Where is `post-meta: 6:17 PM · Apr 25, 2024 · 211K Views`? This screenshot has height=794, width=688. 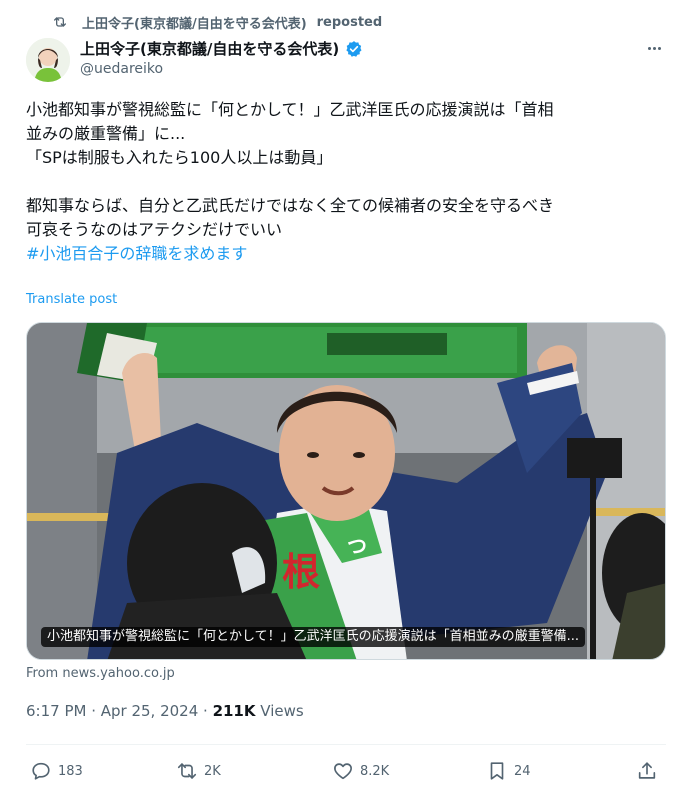
post-meta: 6:17 PM · Apr 25, 2024 · 211K Views is located at coordinates (165, 711).